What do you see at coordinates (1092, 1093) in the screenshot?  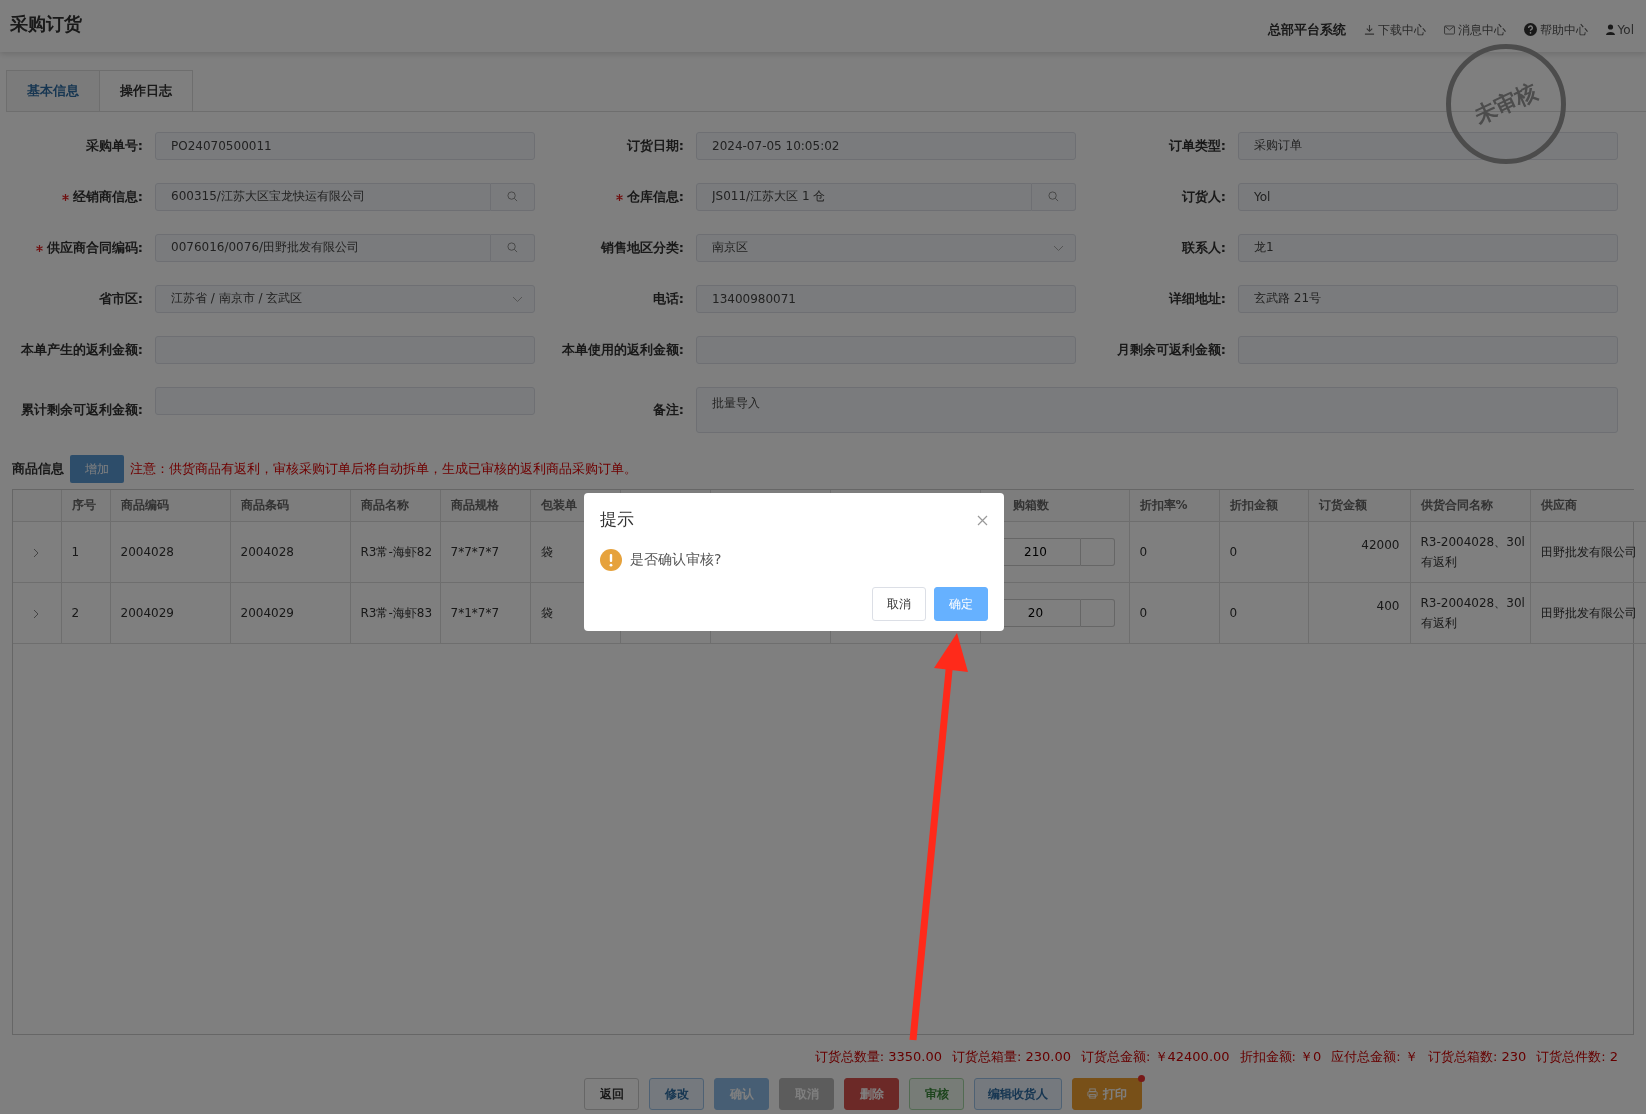 I see `printer-icon` at bounding box center [1092, 1093].